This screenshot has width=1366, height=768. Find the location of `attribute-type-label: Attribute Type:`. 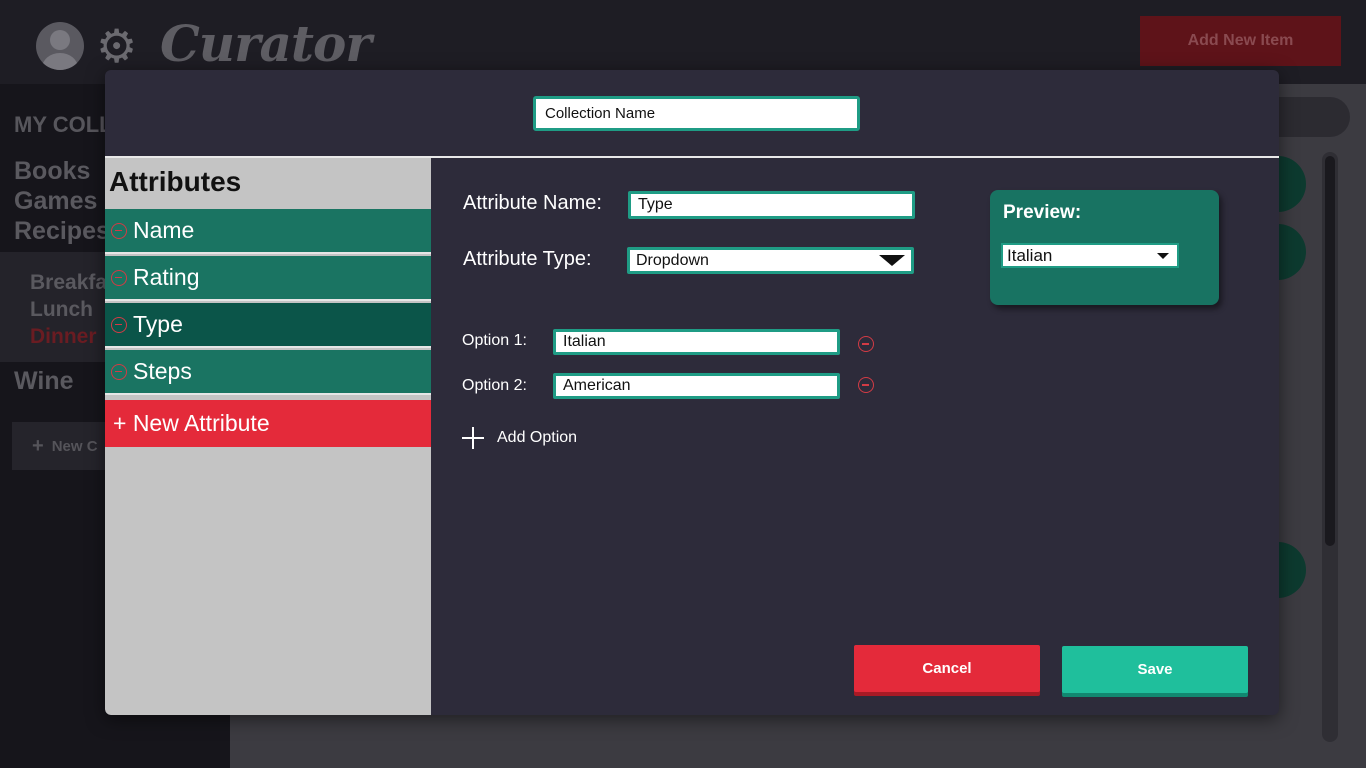

attribute-type-label: Attribute Type: is located at coordinates (527, 259).